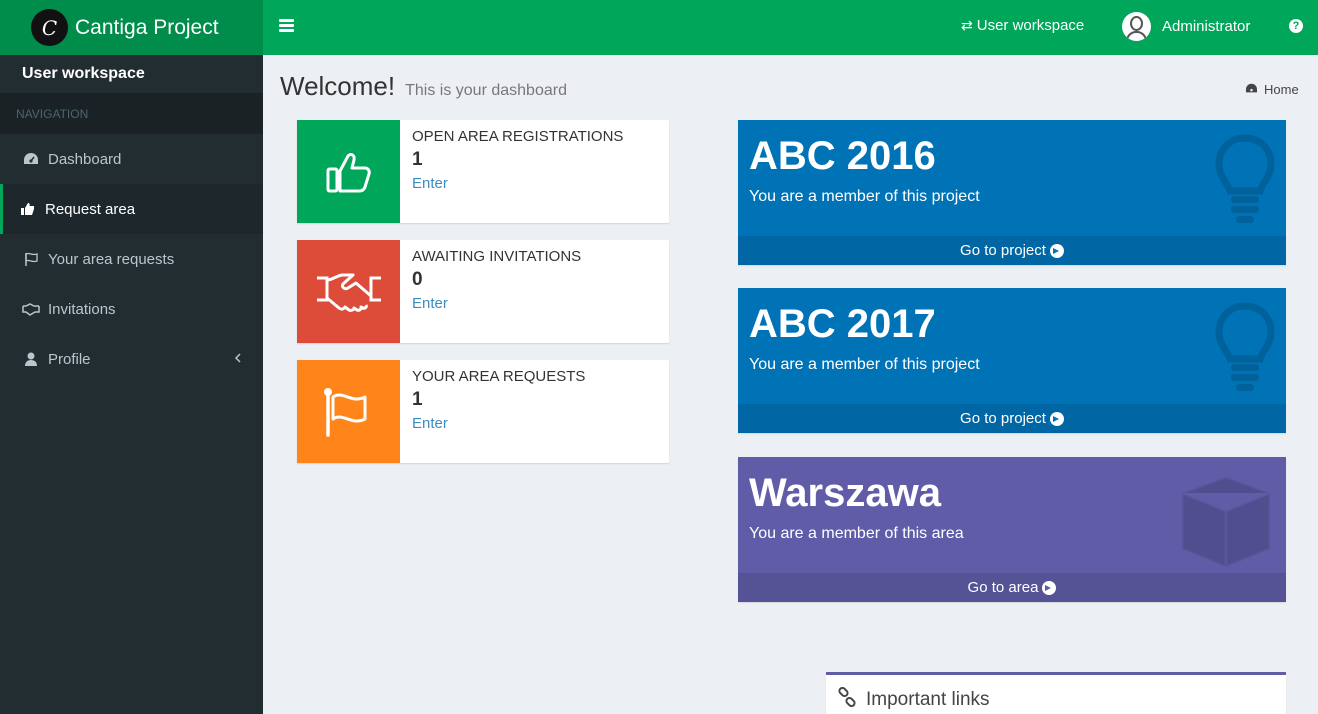 The width and height of the screenshot is (1318, 714). Describe the element at coordinates (483, 291) in the screenshot. I see `info-box-awaiting-invitations: AWAITING INVITATIONS 0 Enter` at that location.